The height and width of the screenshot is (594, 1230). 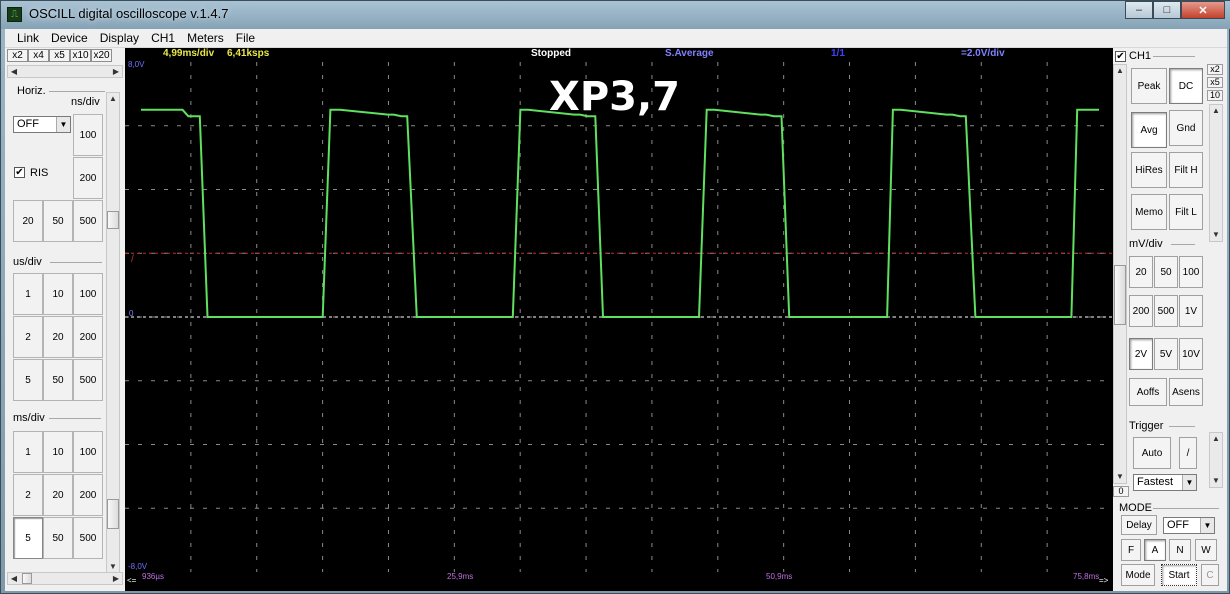 What do you see at coordinates (119, 38) in the screenshot?
I see `menu-display: Display` at bounding box center [119, 38].